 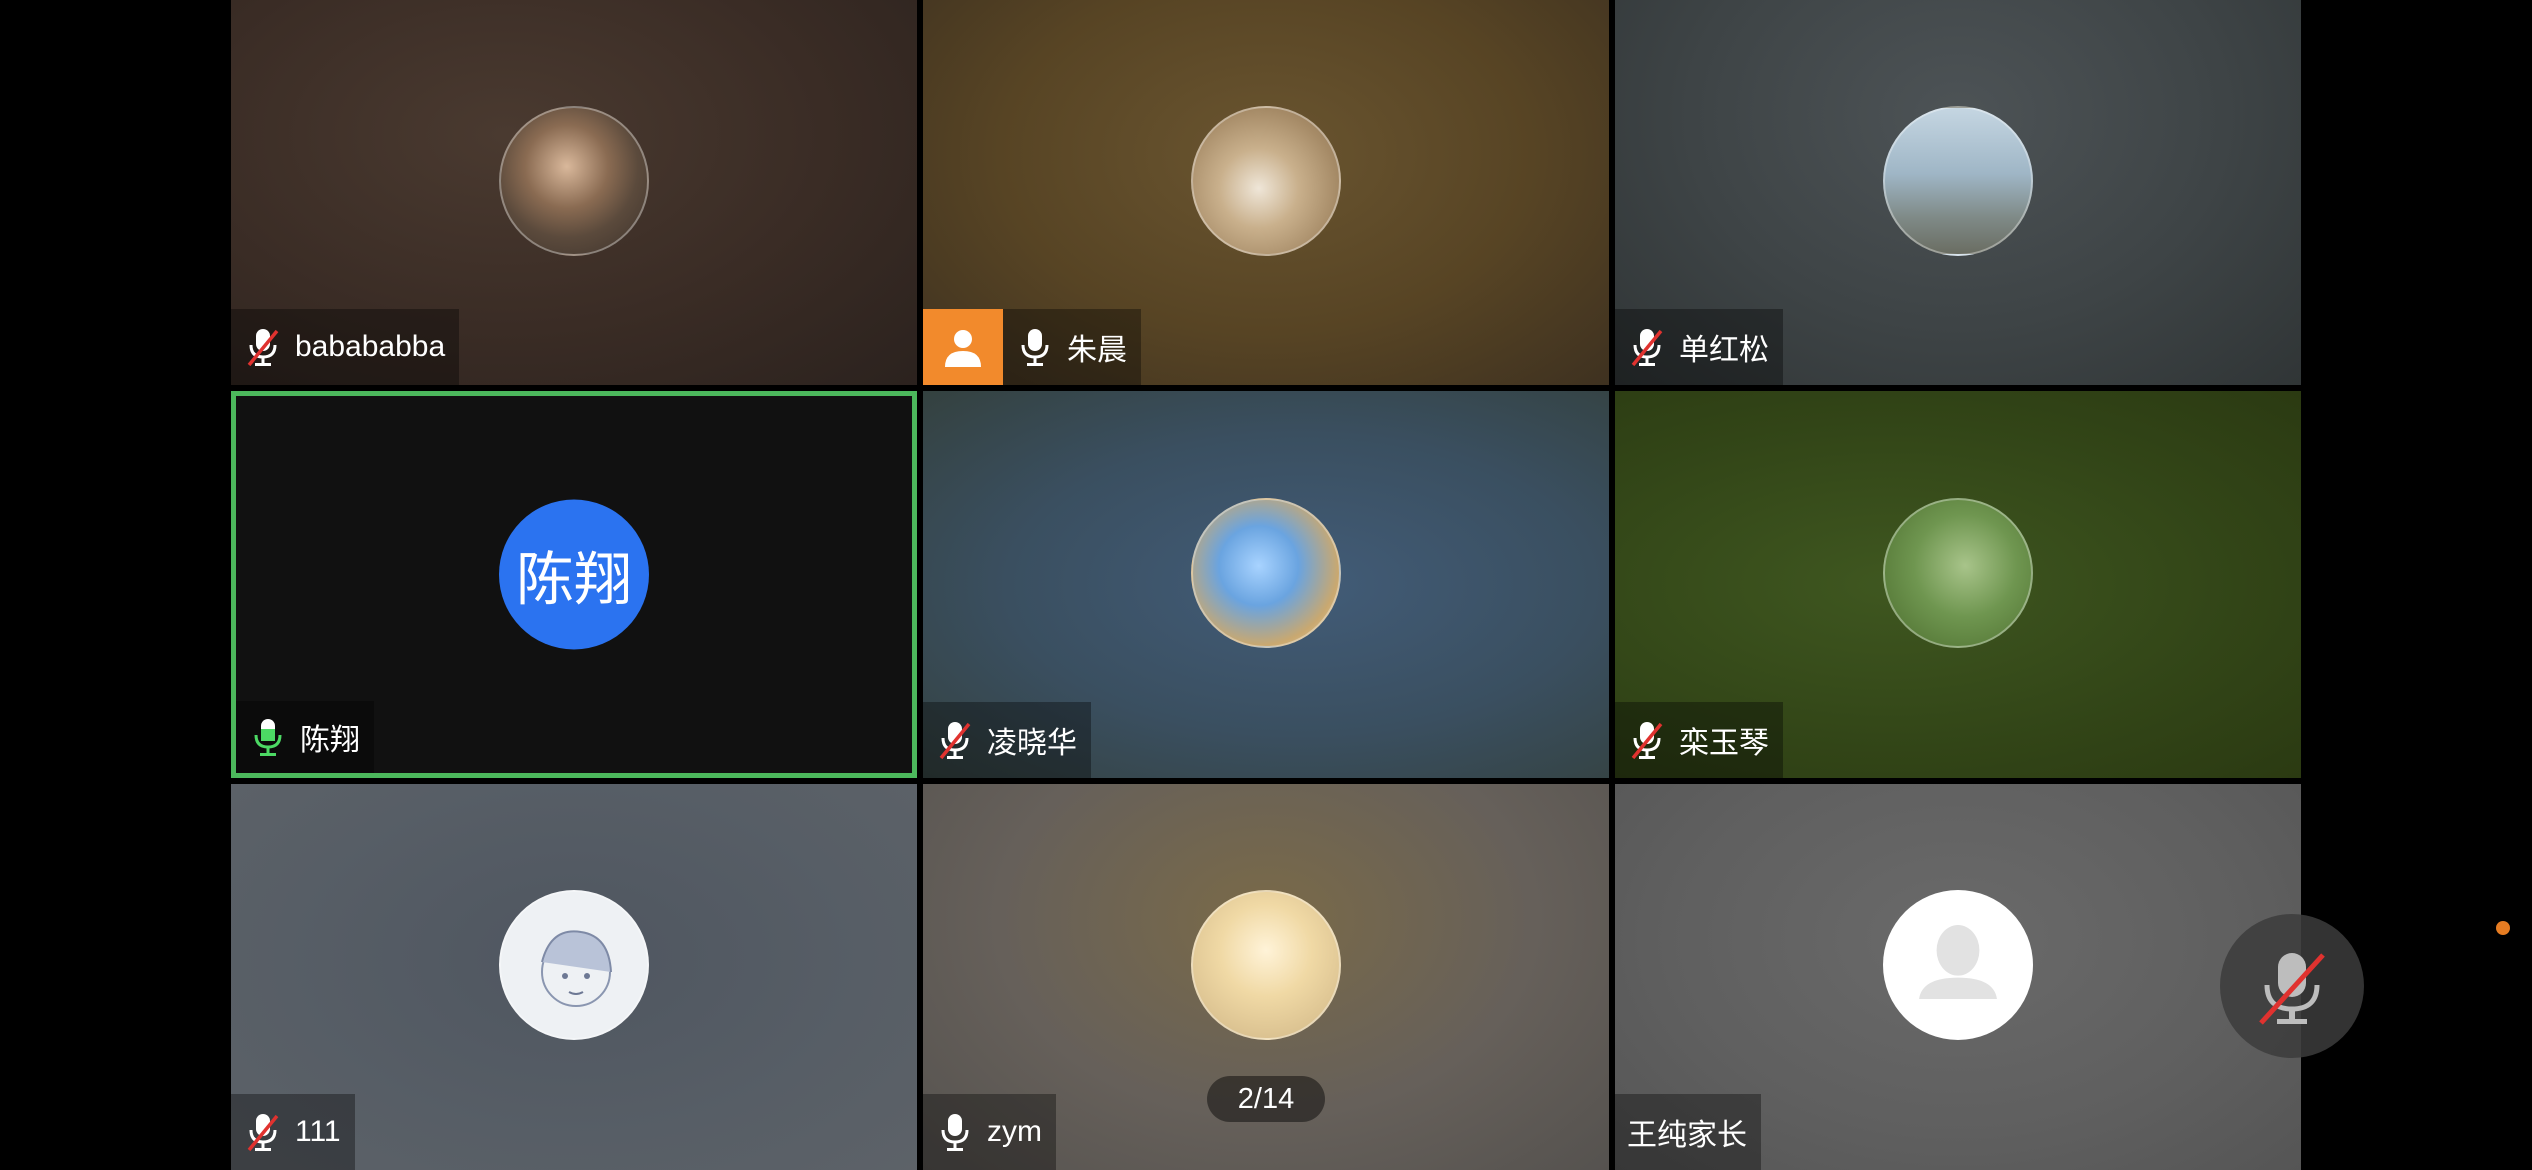 I want to click on initials-avatar: 陈翔, so click(x=574, y=574).